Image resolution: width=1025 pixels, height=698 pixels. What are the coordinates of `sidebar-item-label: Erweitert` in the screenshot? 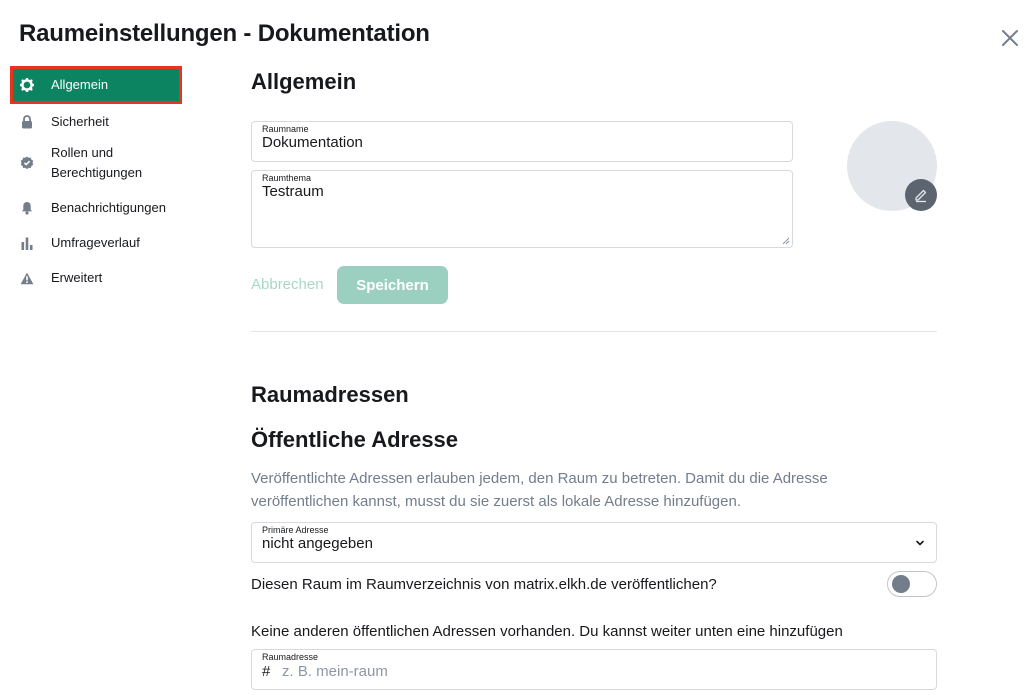 It's located at (77, 277).